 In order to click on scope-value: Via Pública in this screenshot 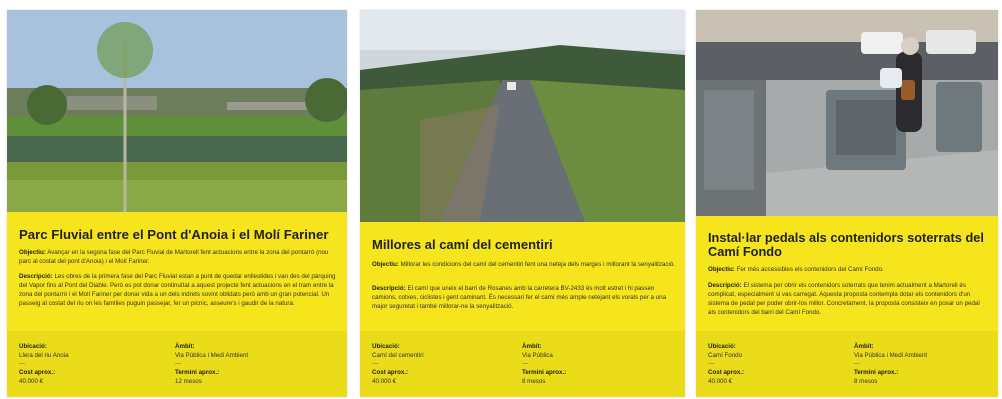, I will do `click(537, 355)`.